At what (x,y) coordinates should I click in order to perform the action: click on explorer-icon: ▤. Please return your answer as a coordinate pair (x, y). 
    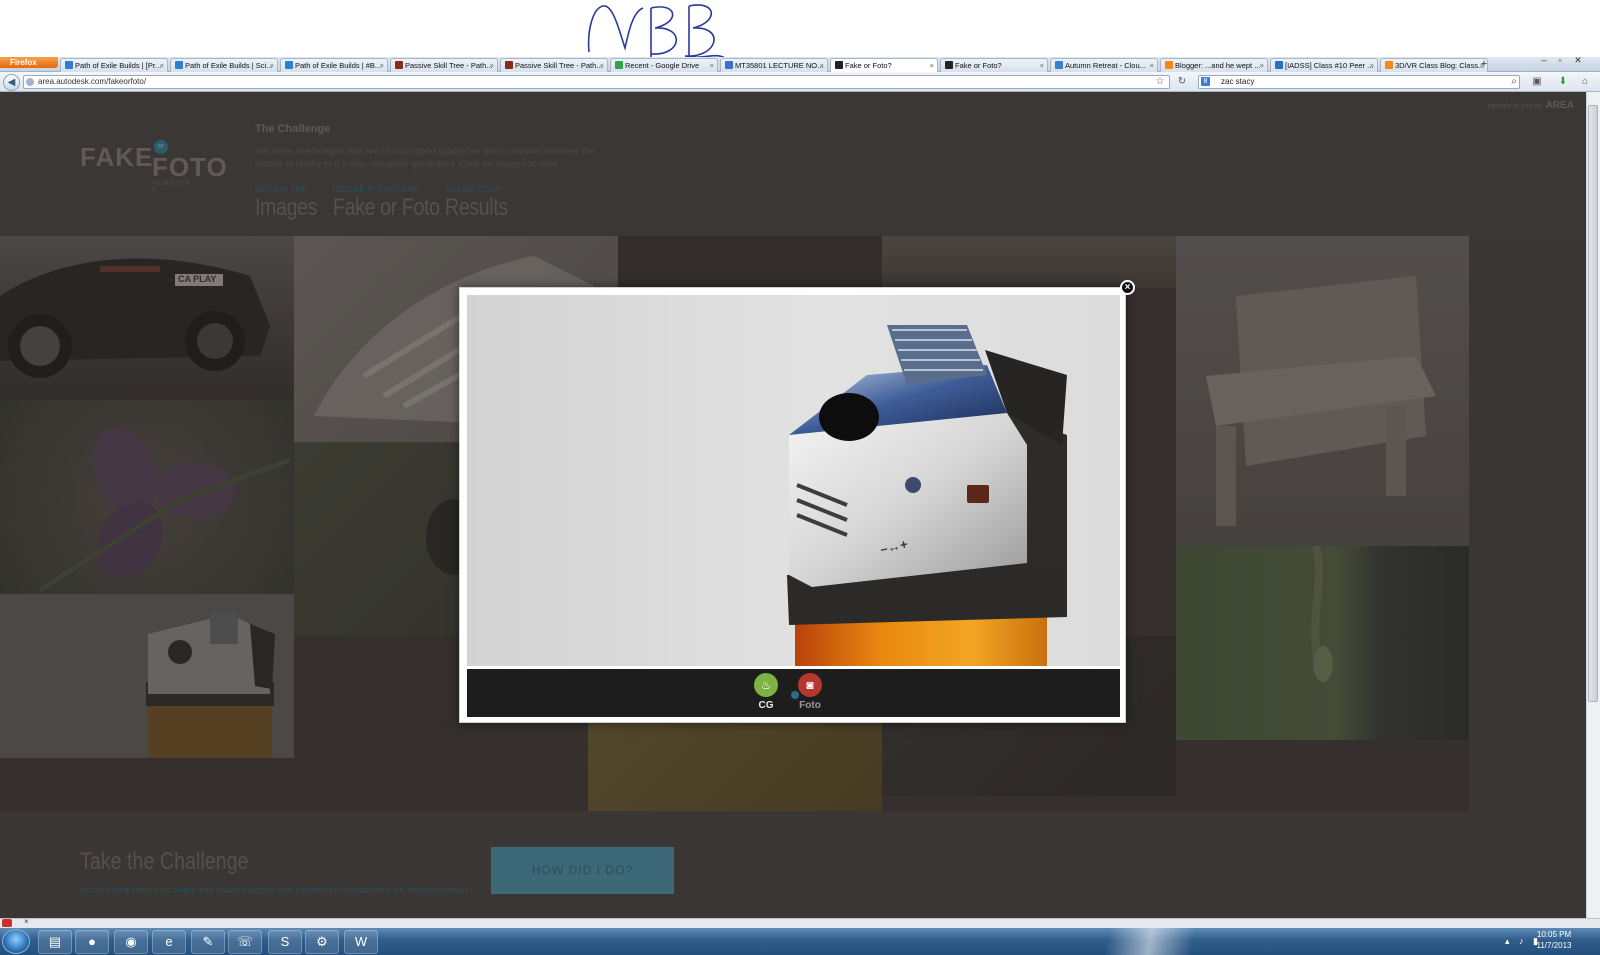
    Looking at the image, I should click on (55, 942).